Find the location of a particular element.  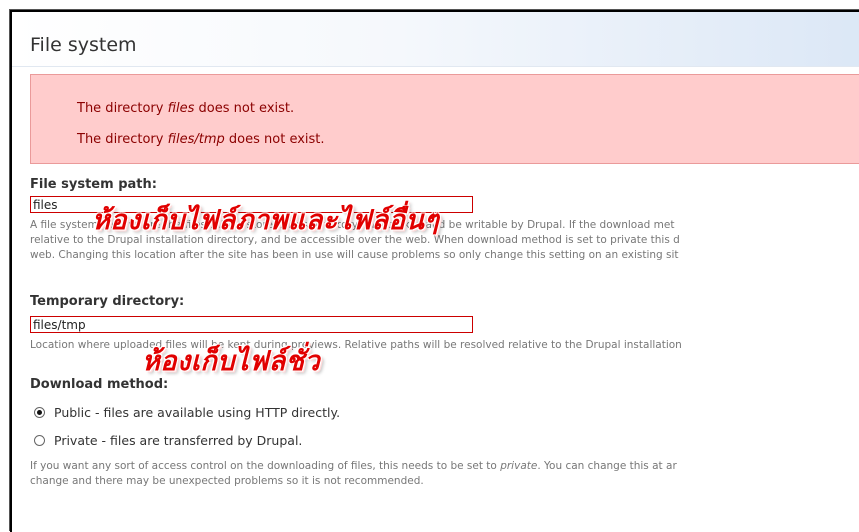

thai-annotation-temp-storage: ห้องเก็บไฟล์ชั่ว is located at coordinates (231, 361).